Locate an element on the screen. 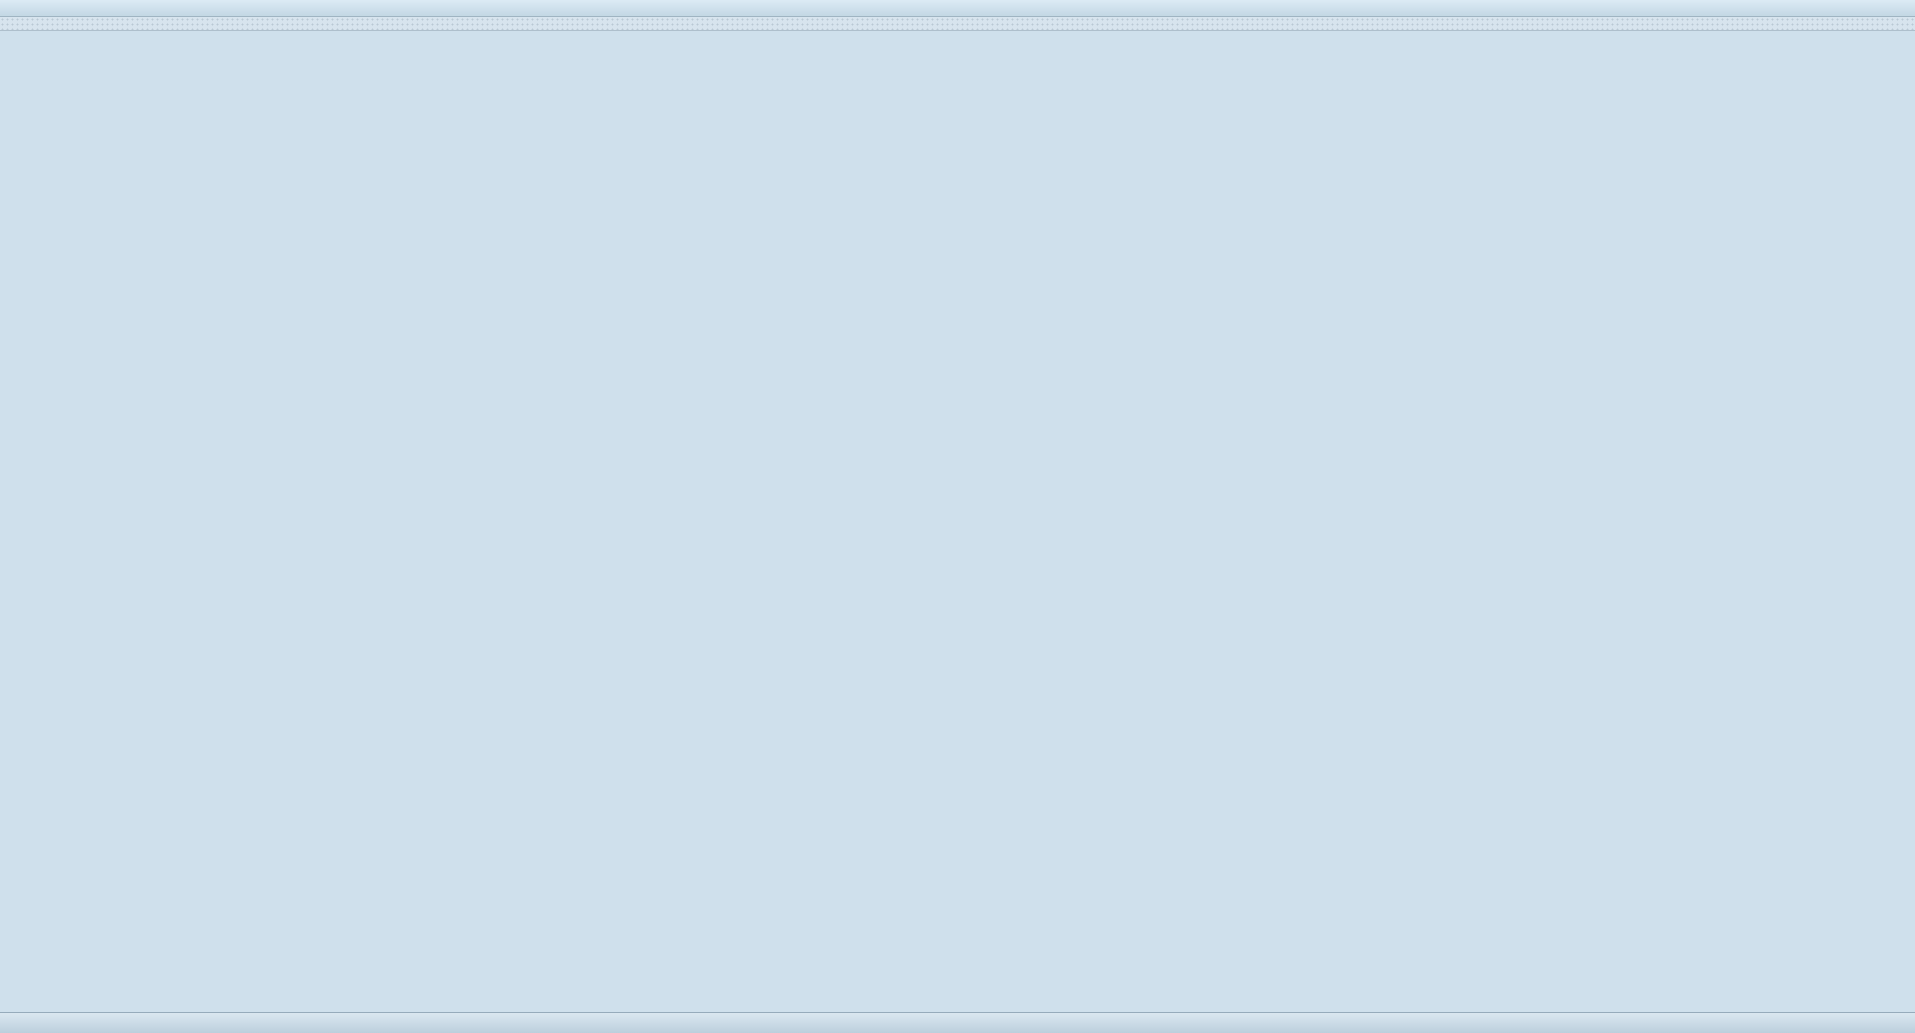 This screenshot has height=1033, width=1915. indicator-toggle-bar is located at coordinates (957, 24).